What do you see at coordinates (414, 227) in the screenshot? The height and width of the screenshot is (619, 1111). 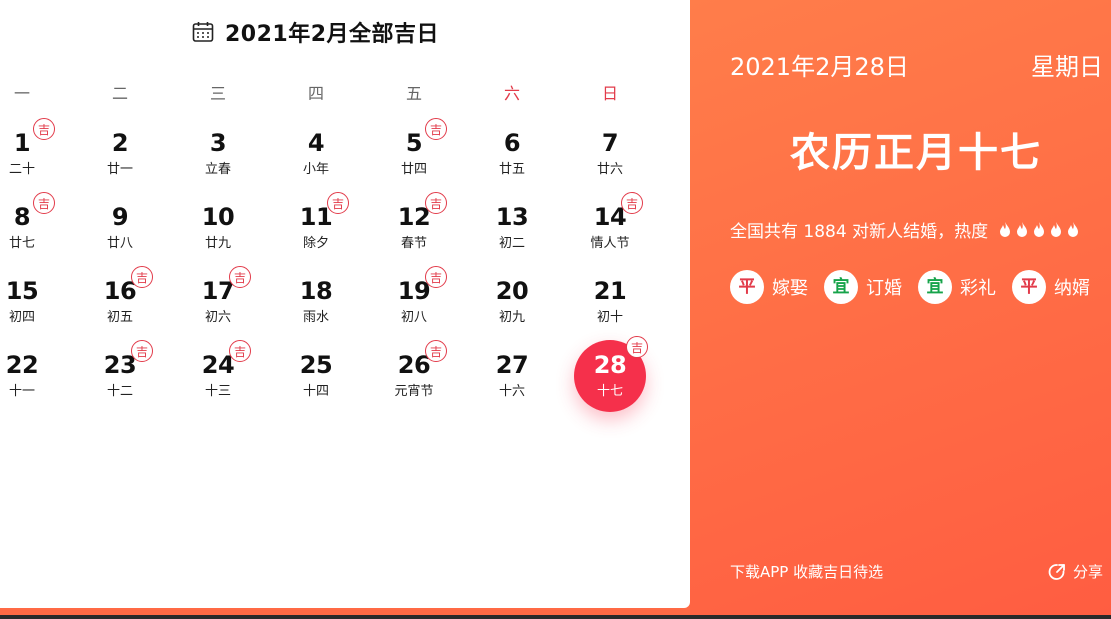 I see `calendar-day: 12 春节吉` at bounding box center [414, 227].